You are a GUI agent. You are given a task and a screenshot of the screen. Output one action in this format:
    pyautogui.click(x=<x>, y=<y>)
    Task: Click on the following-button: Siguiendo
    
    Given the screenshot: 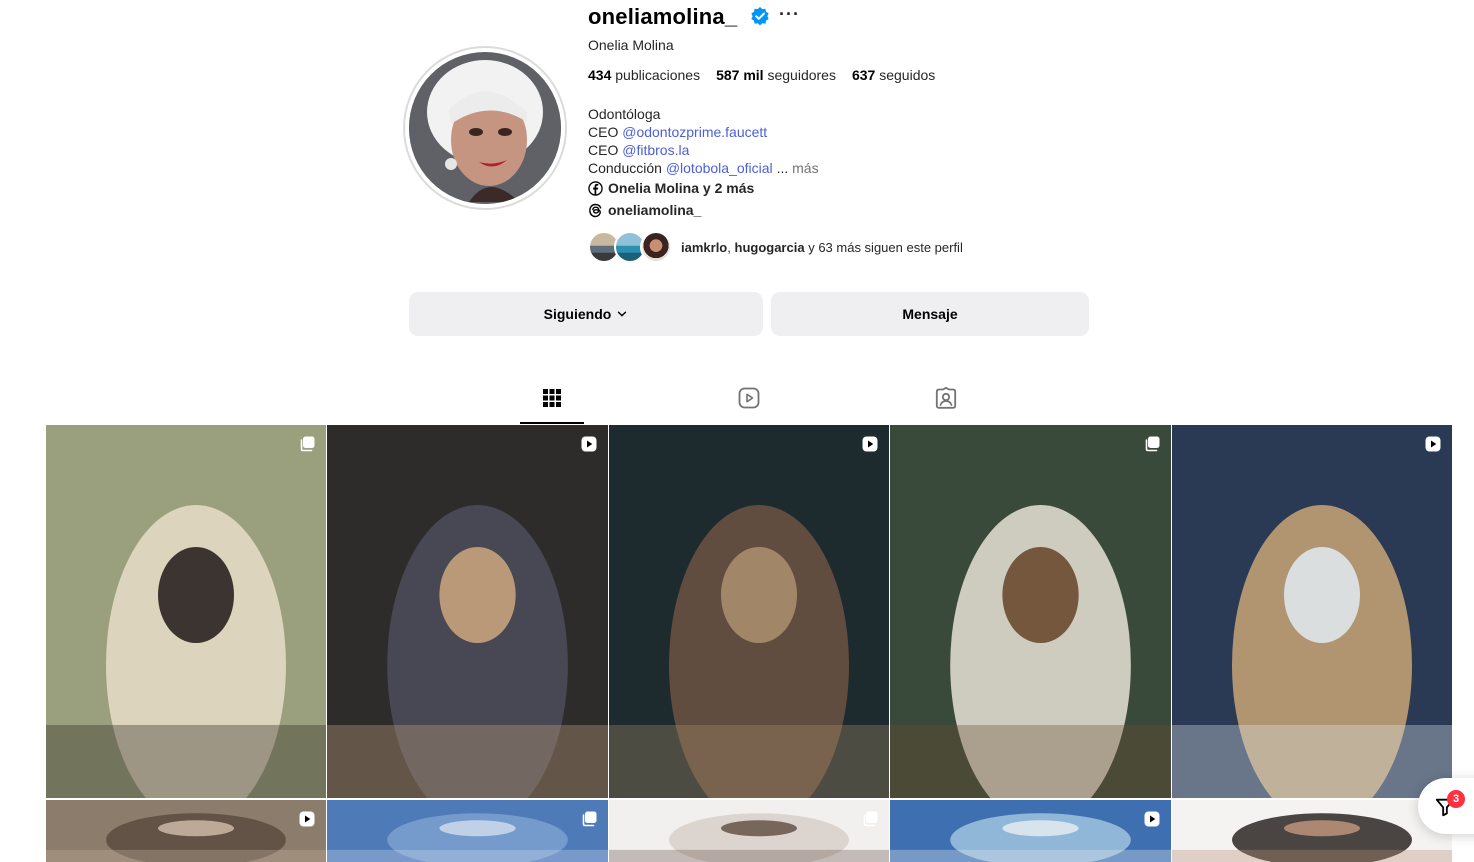 What is the action you would take?
    pyautogui.click(x=586, y=314)
    